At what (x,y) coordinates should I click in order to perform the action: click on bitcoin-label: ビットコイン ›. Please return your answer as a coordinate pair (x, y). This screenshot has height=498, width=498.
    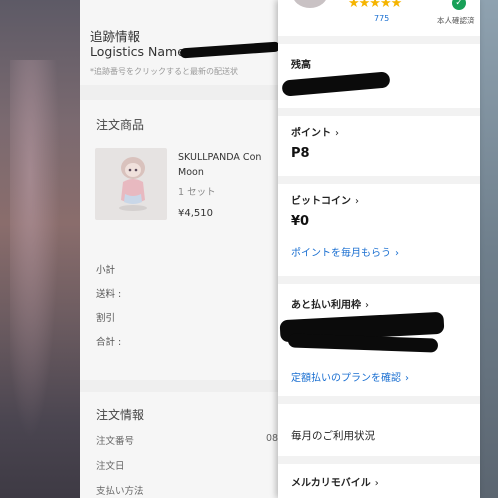
    Looking at the image, I should click on (325, 201).